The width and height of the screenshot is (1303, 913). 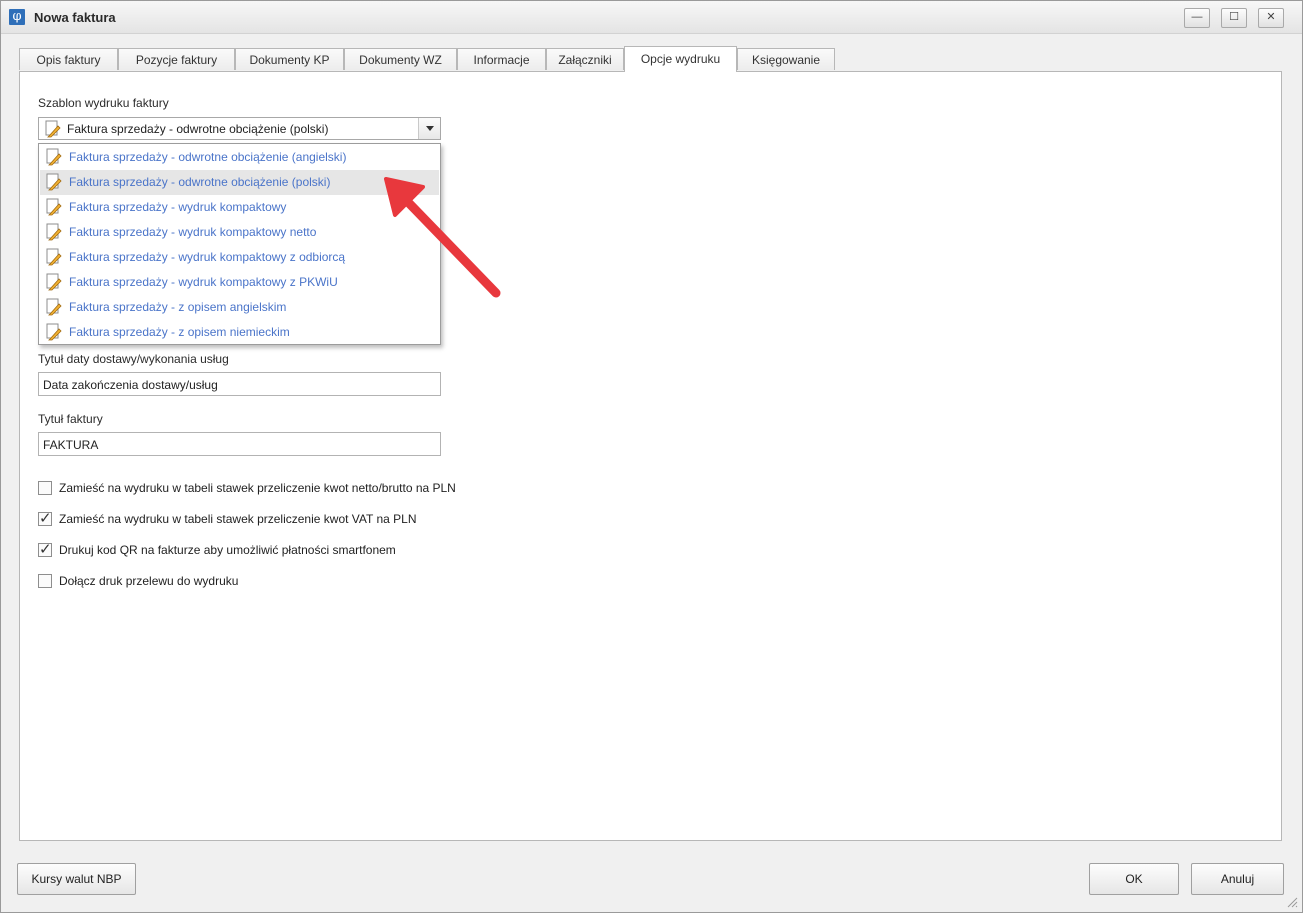 I want to click on annotation-arrow-icon, so click(x=442, y=237).